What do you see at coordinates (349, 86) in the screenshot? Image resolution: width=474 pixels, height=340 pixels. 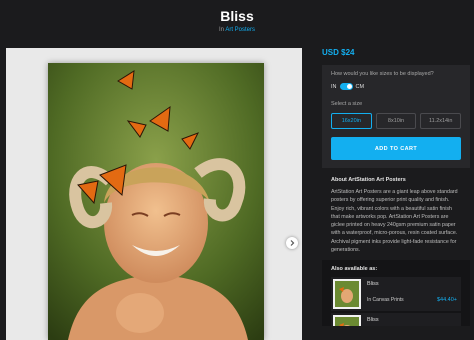 I see `toggle-knob` at bounding box center [349, 86].